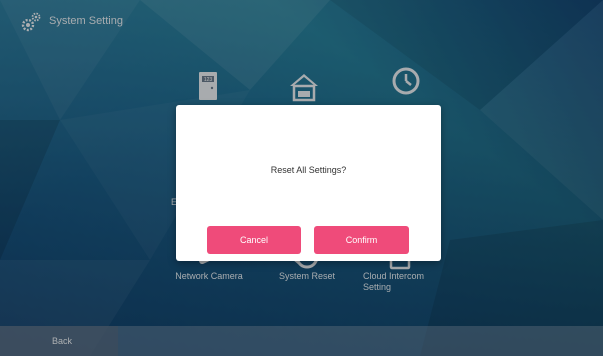 The width and height of the screenshot is (603, 356). I want to click on dialog-message: Reset All Settings?, so click(308, 170).